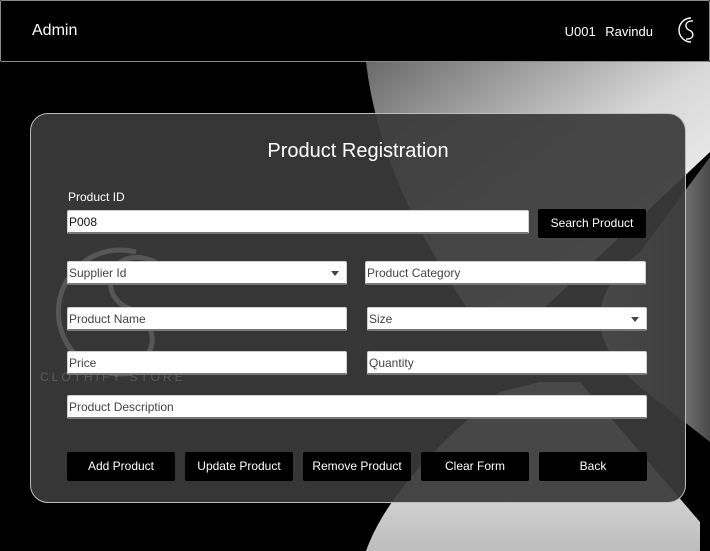  I want to click on product-category-placeholder: Product Category, so click(414, 273).